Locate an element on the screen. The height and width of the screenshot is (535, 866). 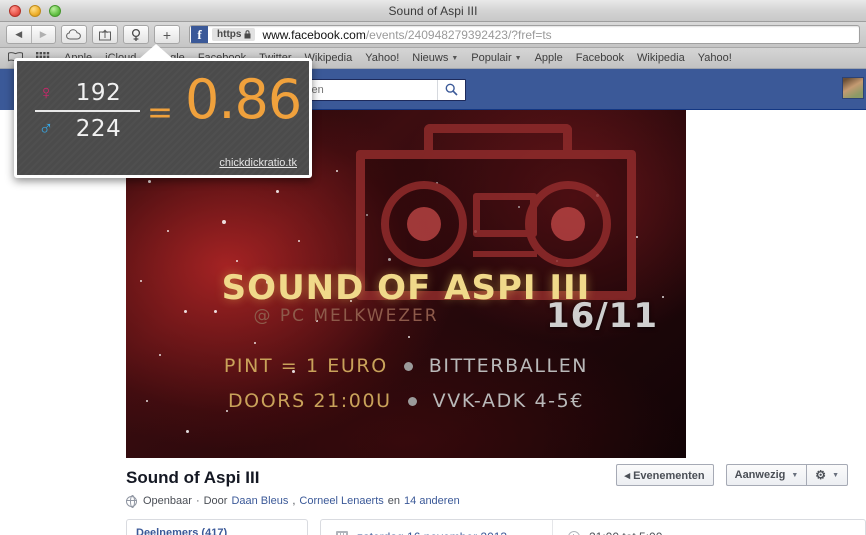
bookmark-folder-populair: Populair ▼ is located at coordinates (496, 58).